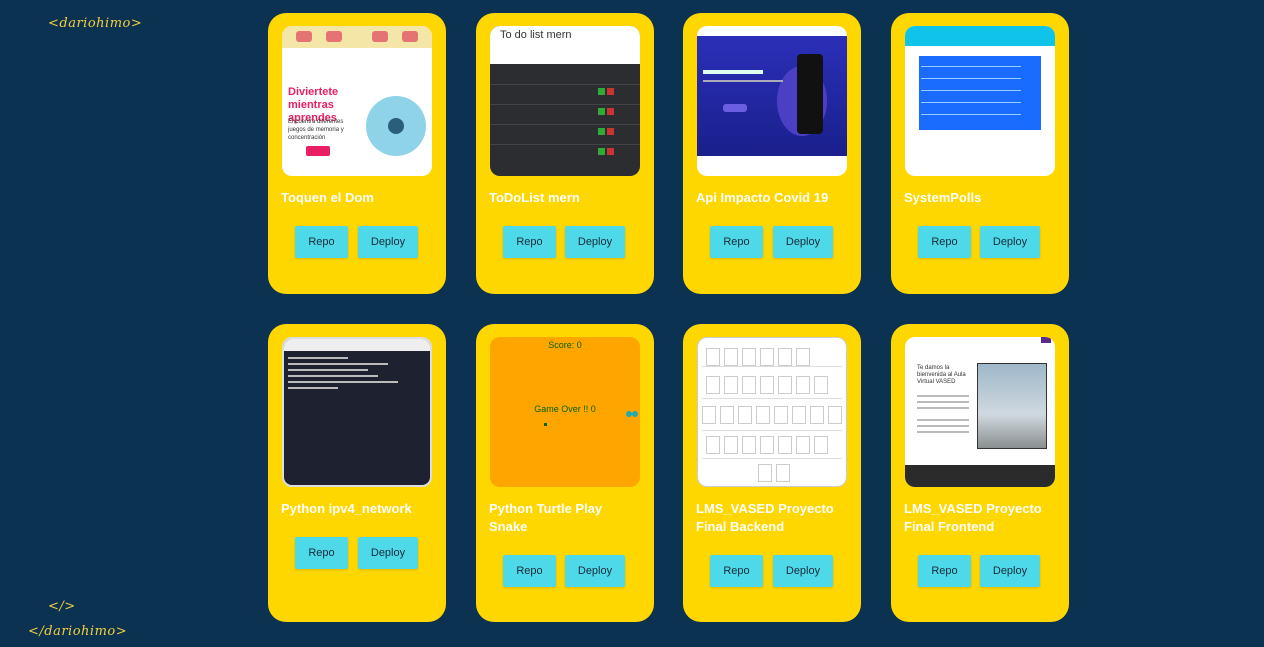 This screenshot has height=647, width=1264. I want to click on brand-close-brand: </dariohimo>, so click(78, 631).